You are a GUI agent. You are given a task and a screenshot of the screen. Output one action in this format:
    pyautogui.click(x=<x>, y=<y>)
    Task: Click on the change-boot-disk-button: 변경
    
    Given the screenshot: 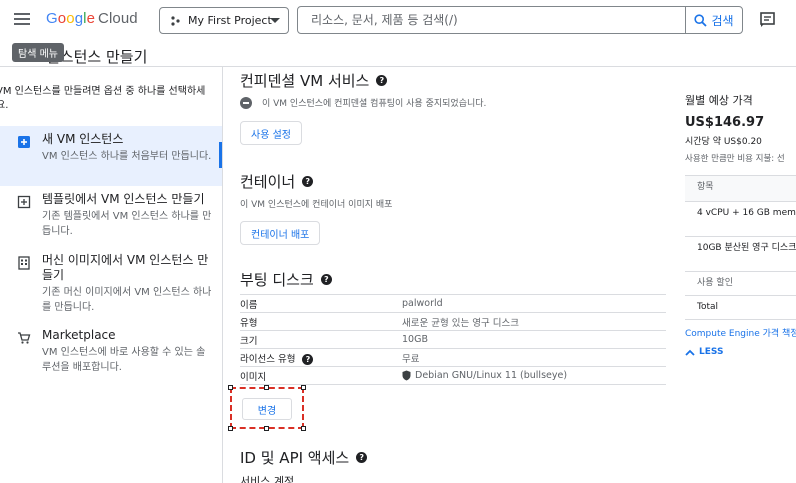 What is the action you would take?
    pyautogui.click(x=267, y=409)
    